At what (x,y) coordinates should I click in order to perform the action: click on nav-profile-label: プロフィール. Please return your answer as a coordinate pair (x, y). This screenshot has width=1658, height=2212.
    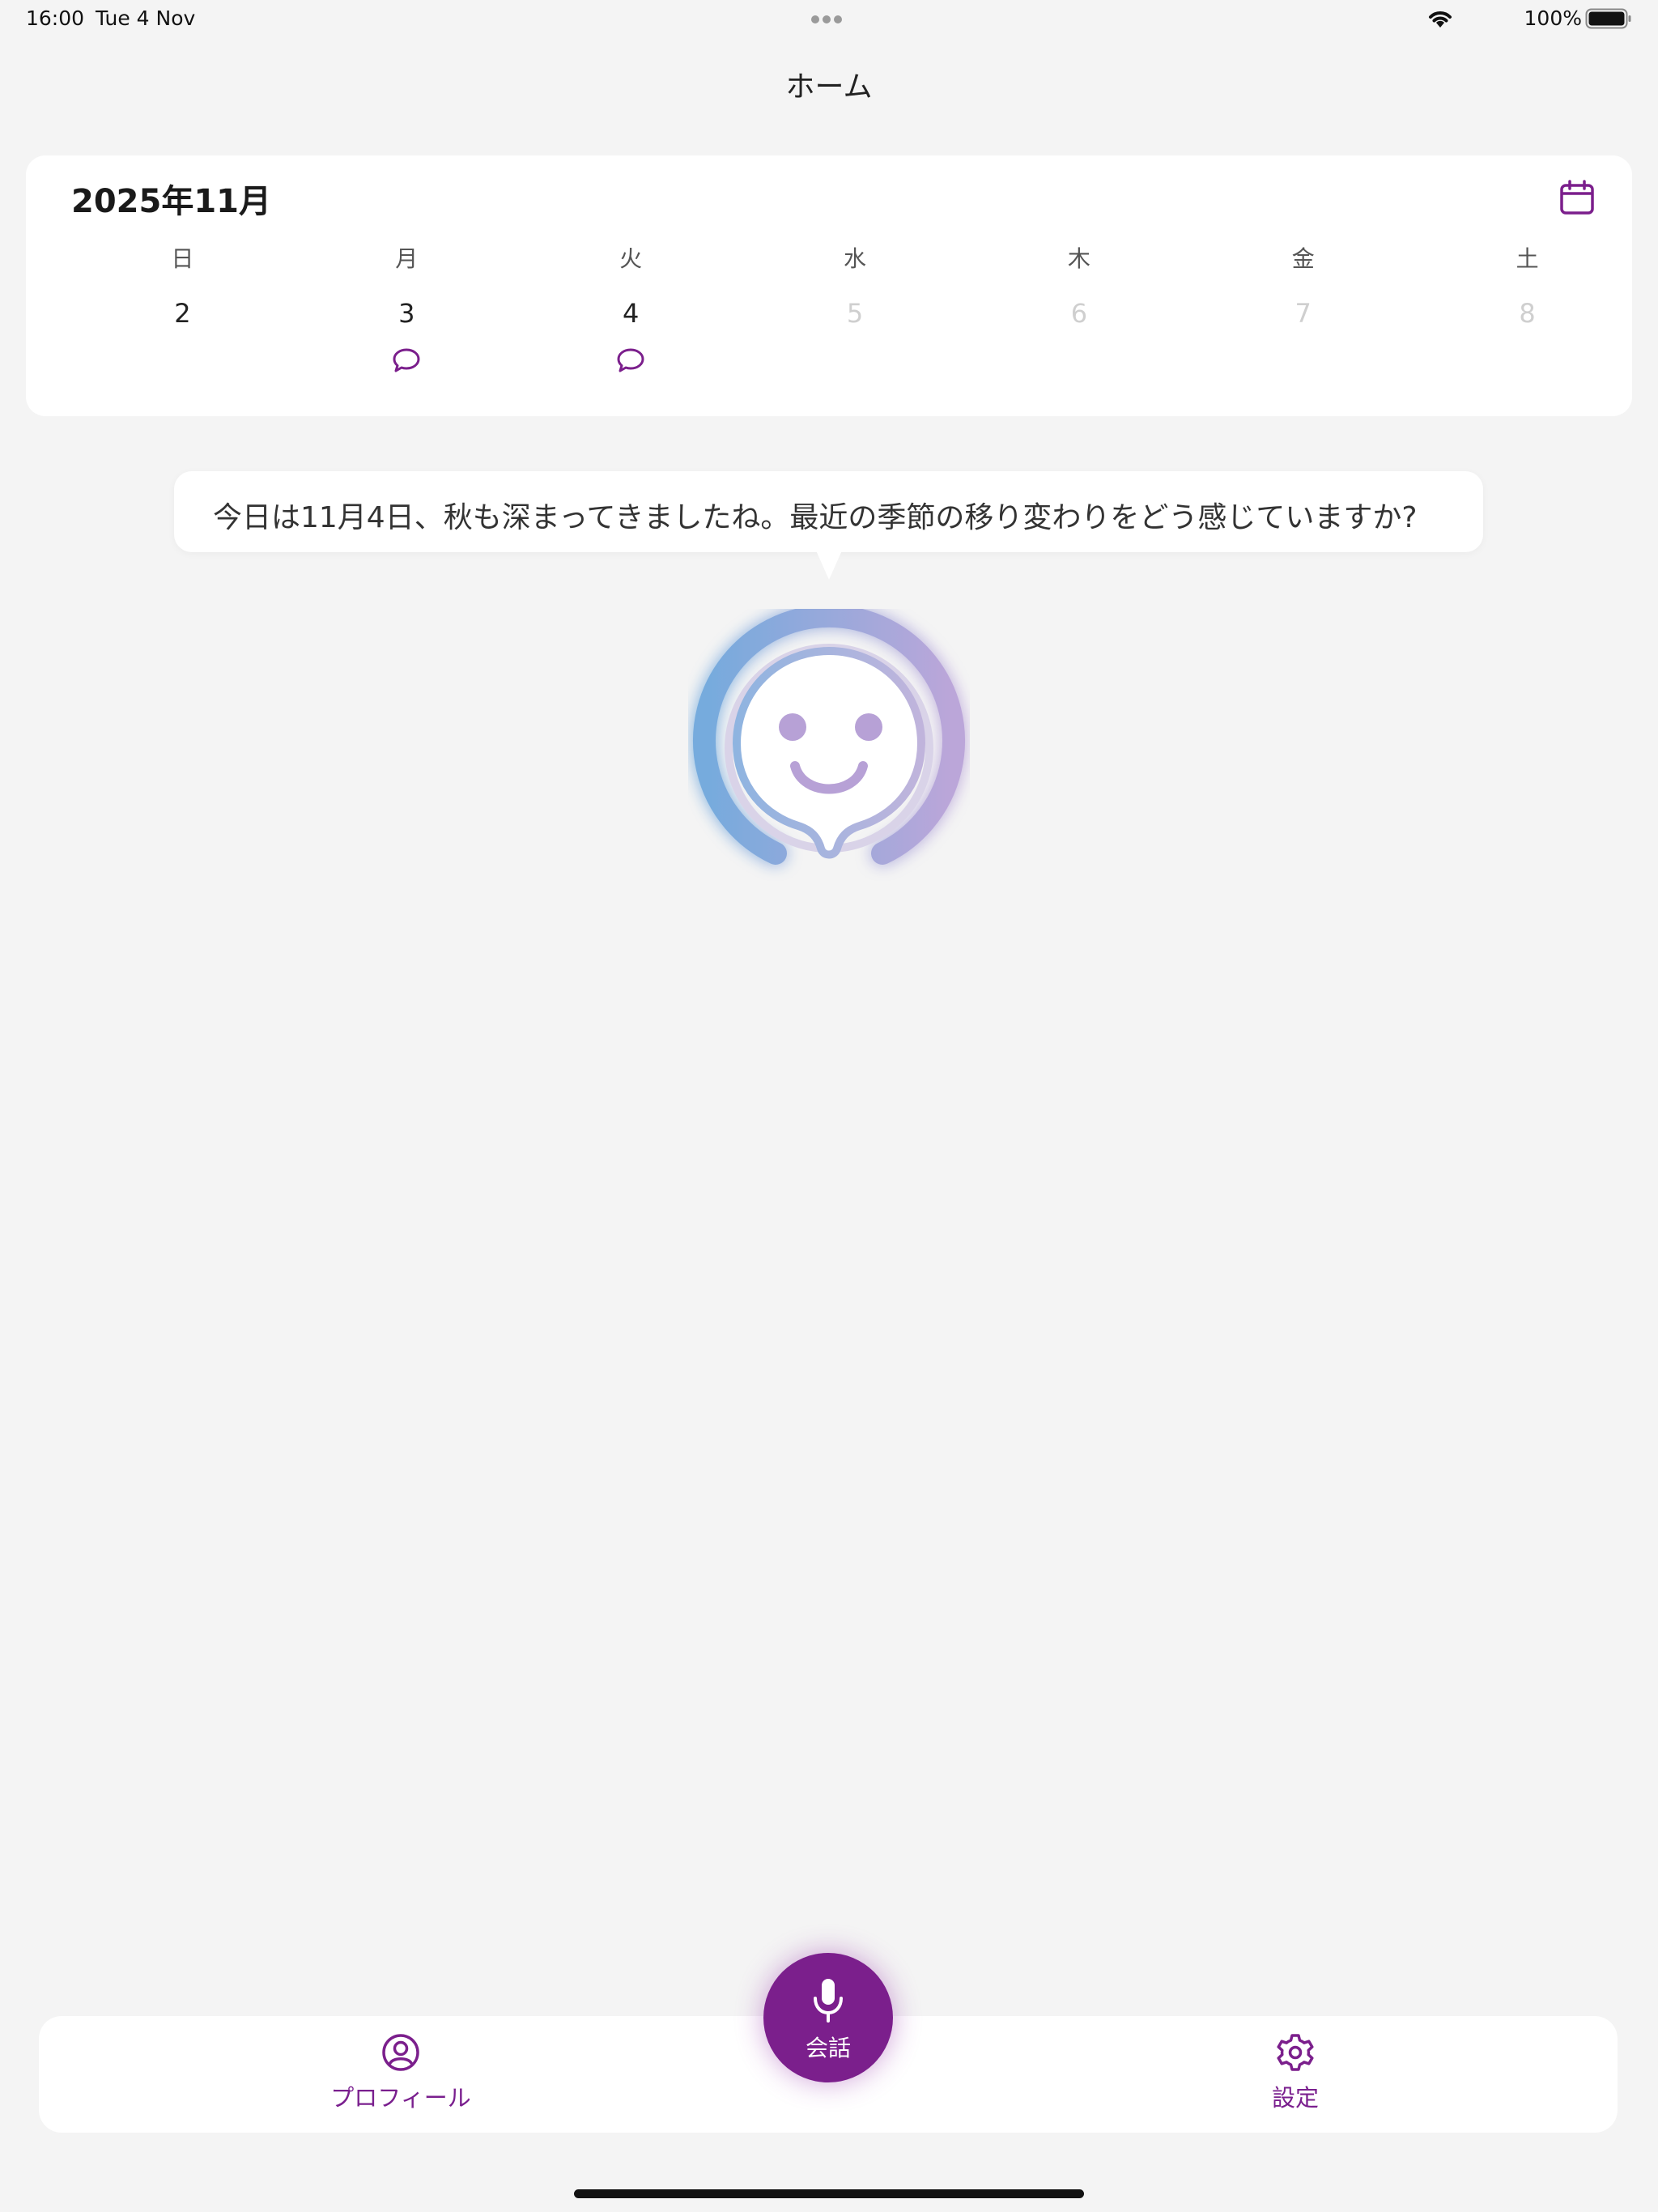
    Looking at the image, I should click on (400, 2098).